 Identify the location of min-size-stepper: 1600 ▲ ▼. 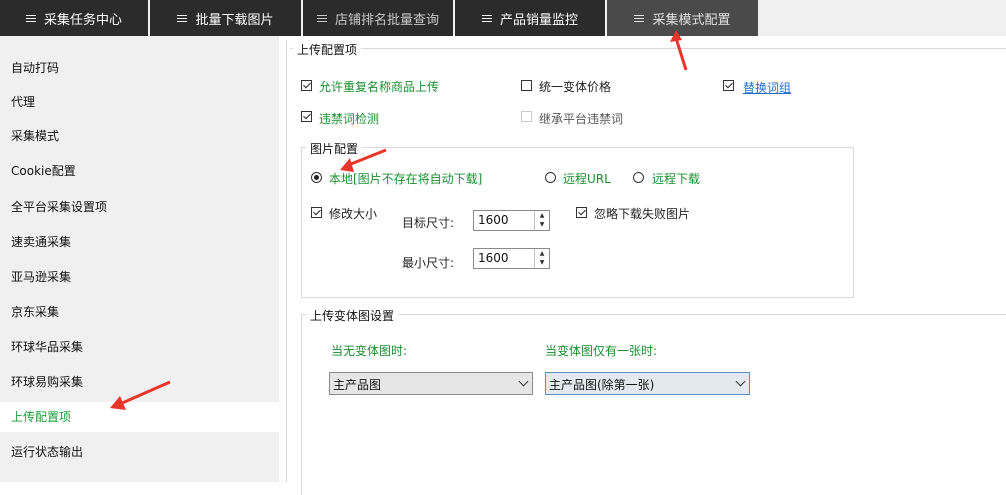
(511, 258).